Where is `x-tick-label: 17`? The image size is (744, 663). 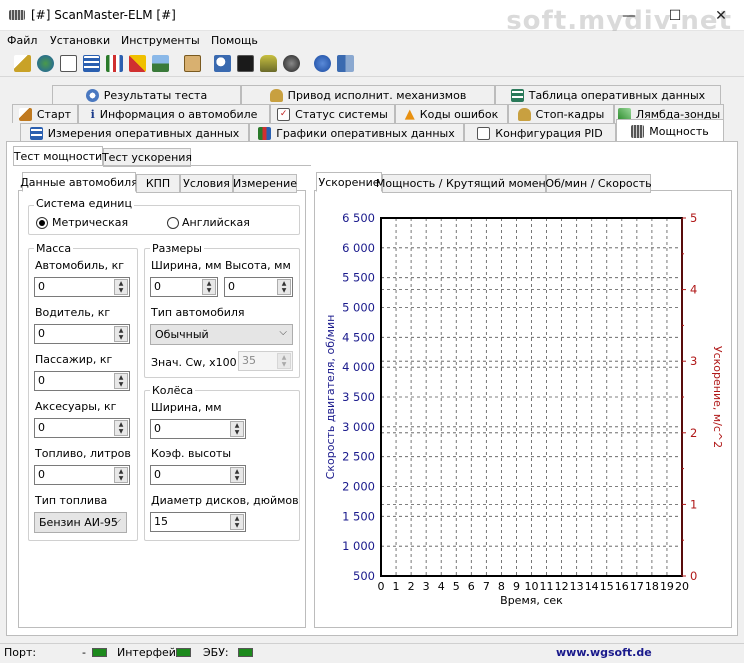 x-tick-label: 17 is located at coordinates (637, 586).